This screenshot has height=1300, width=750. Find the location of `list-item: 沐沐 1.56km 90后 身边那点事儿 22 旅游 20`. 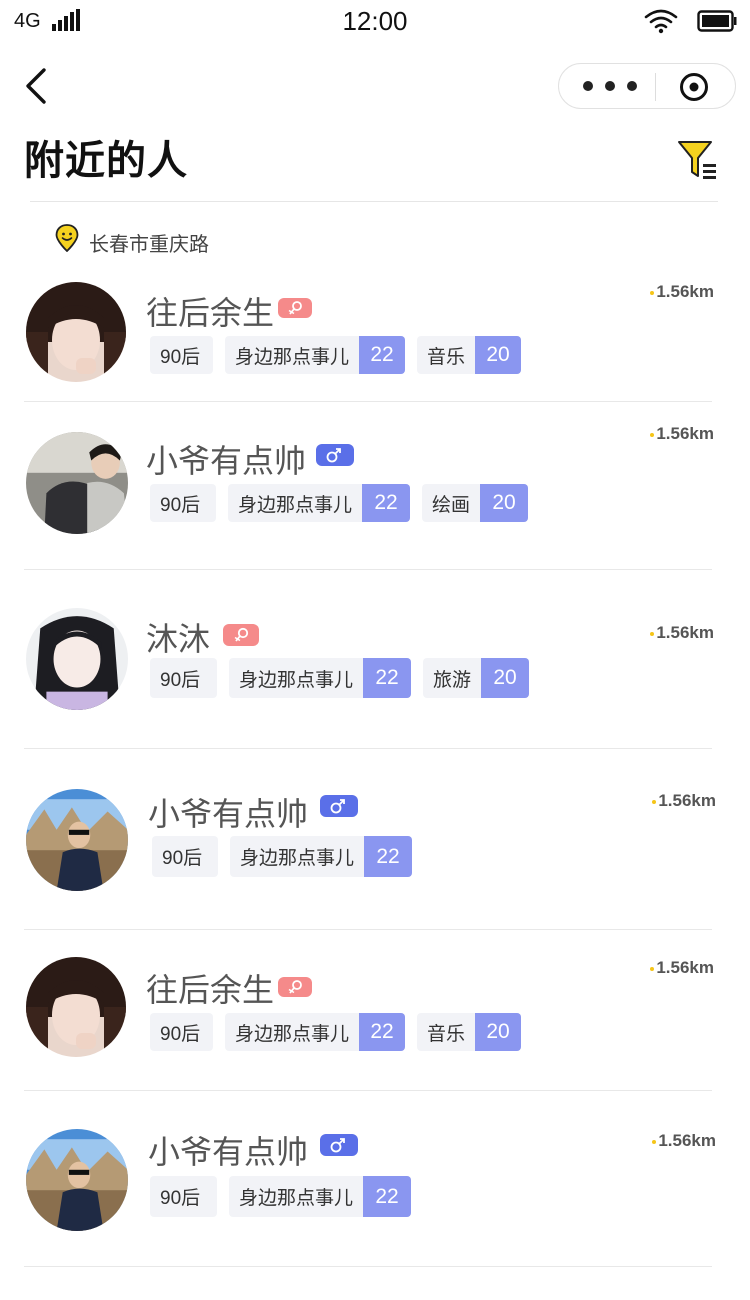

list-item: 沐沐 1.56km 90后 身边那点事儿 22 旅游 20 is located at coordinates (375, 659).